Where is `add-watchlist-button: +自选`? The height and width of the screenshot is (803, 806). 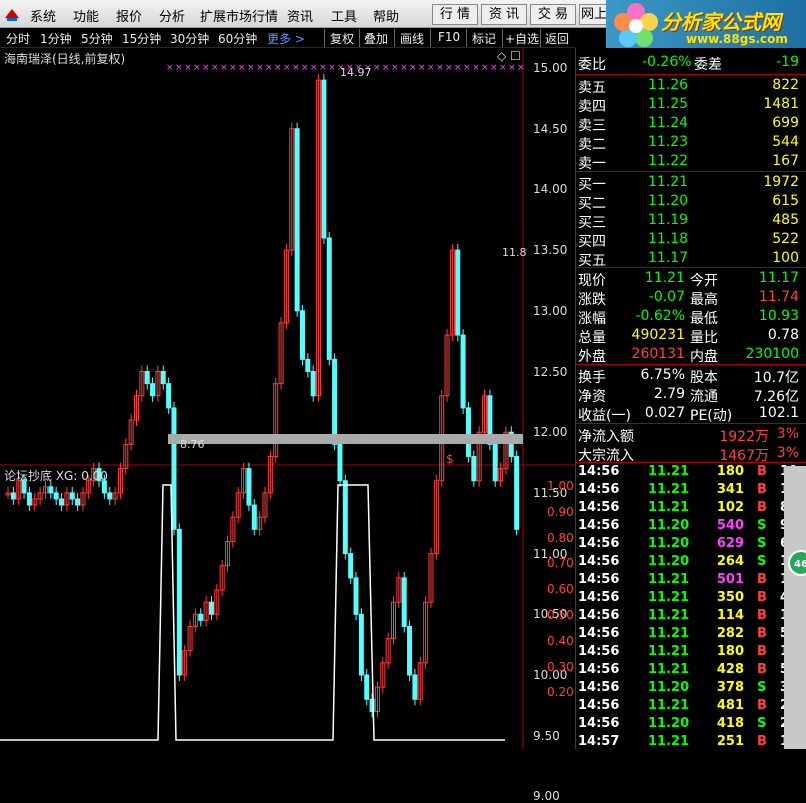 add-watchlist-button: +自选 is located at coordinates (522, 38).